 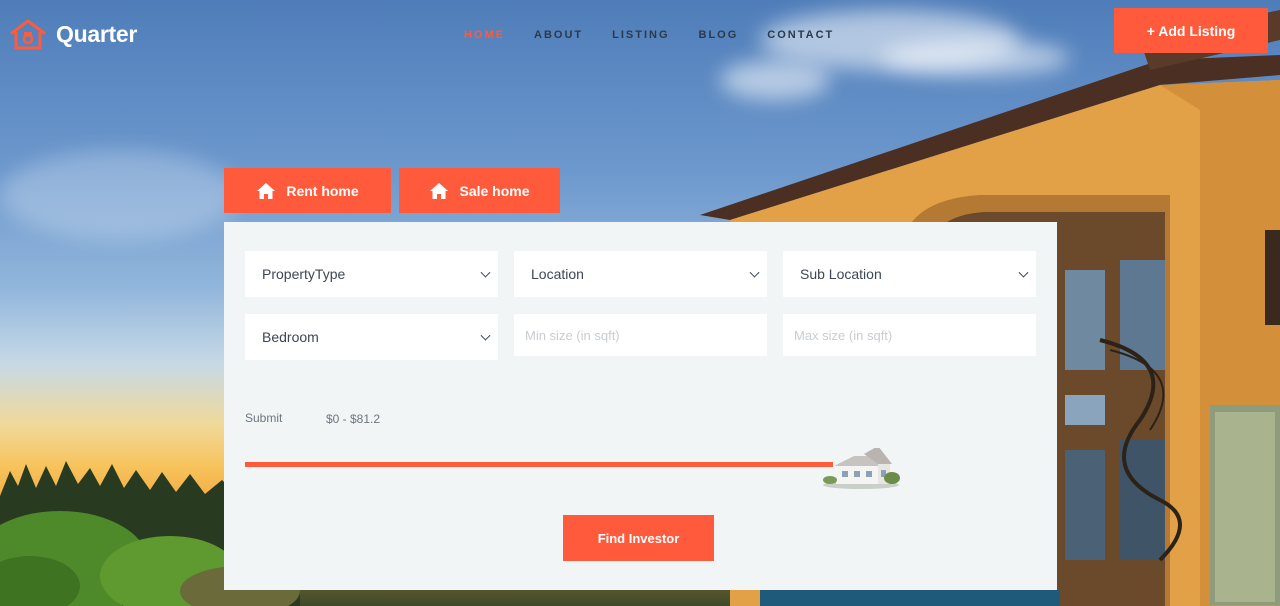 I want to click on house-logo-icon, so click(x=28, y=34).